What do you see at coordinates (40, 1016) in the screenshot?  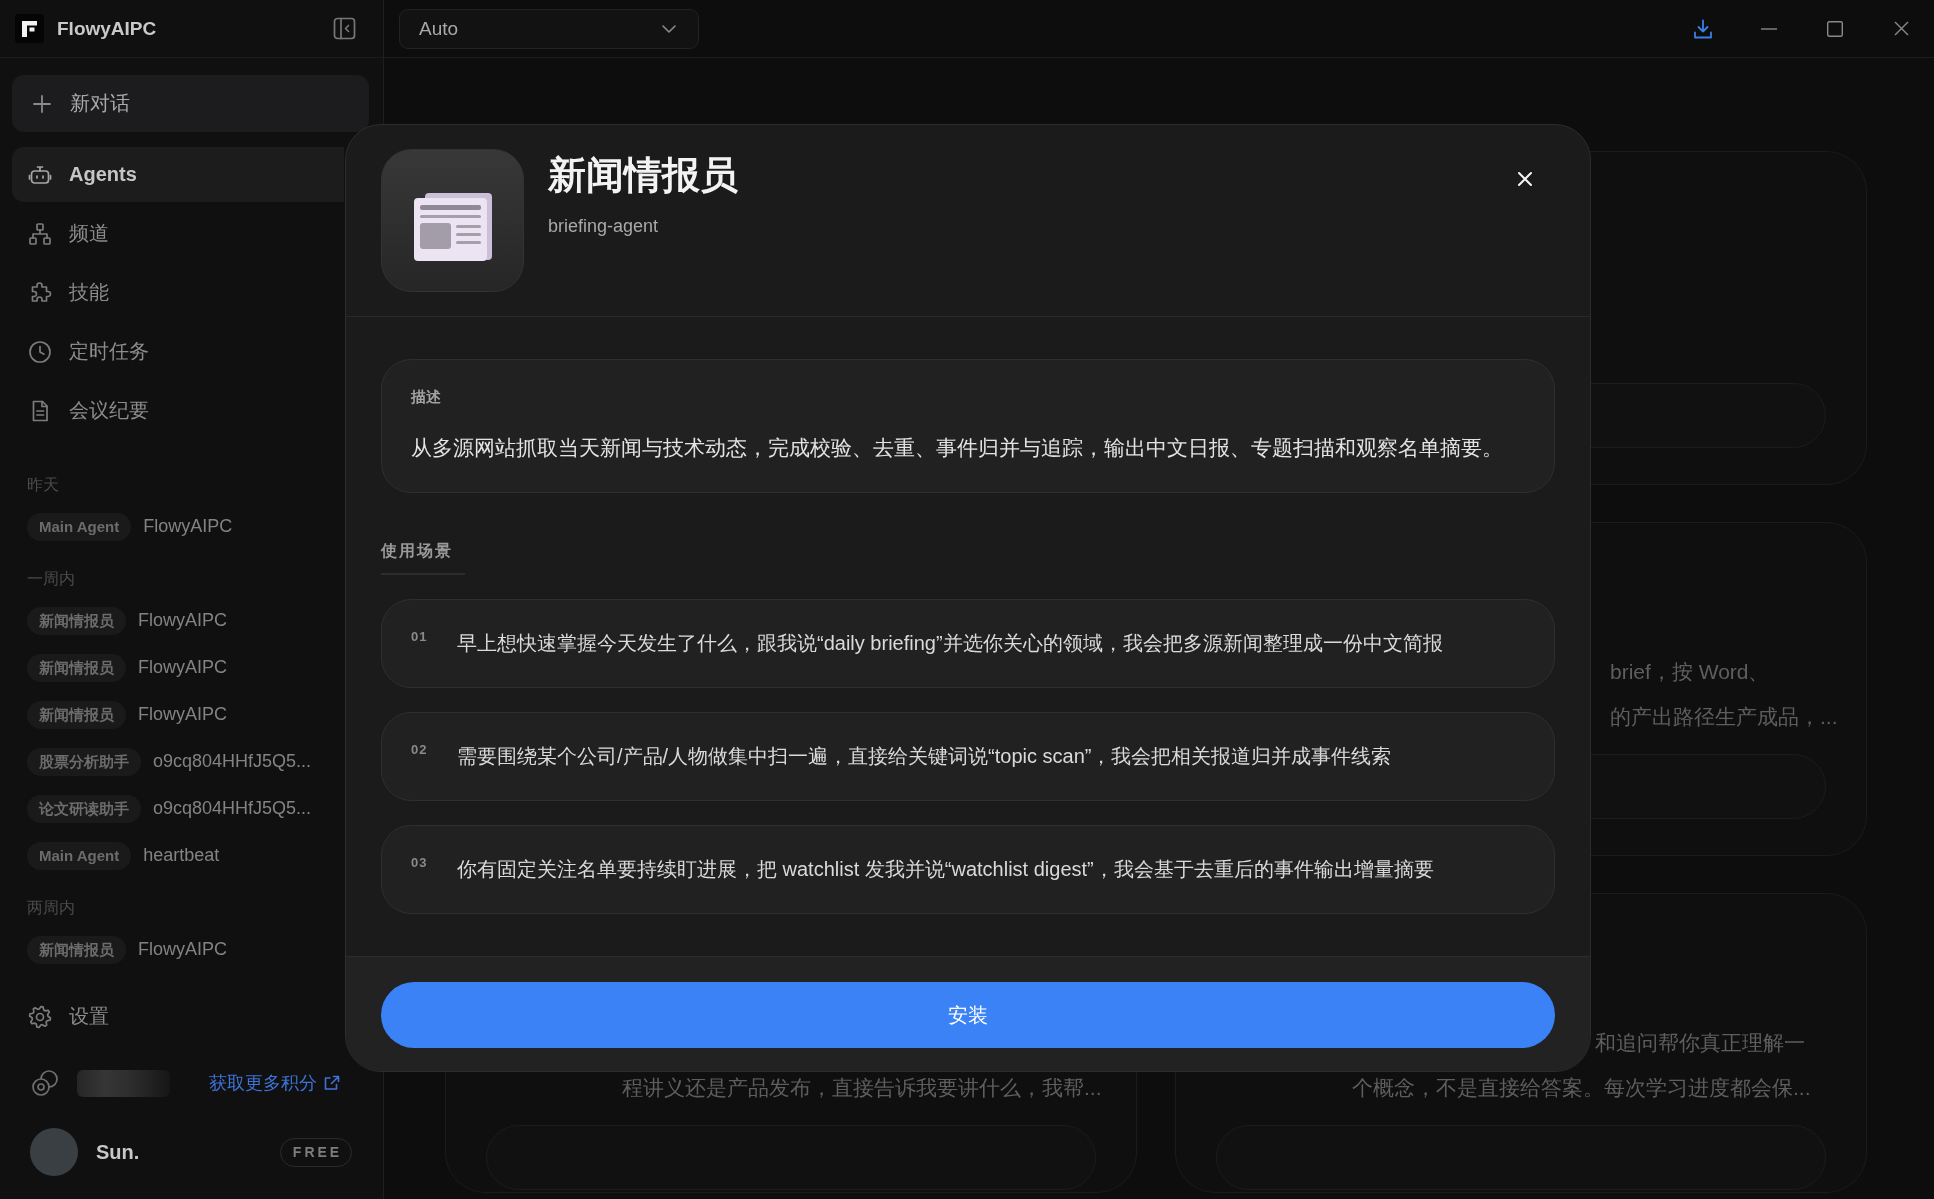 I see `settings-icon` at bounding box center [40, 1016].